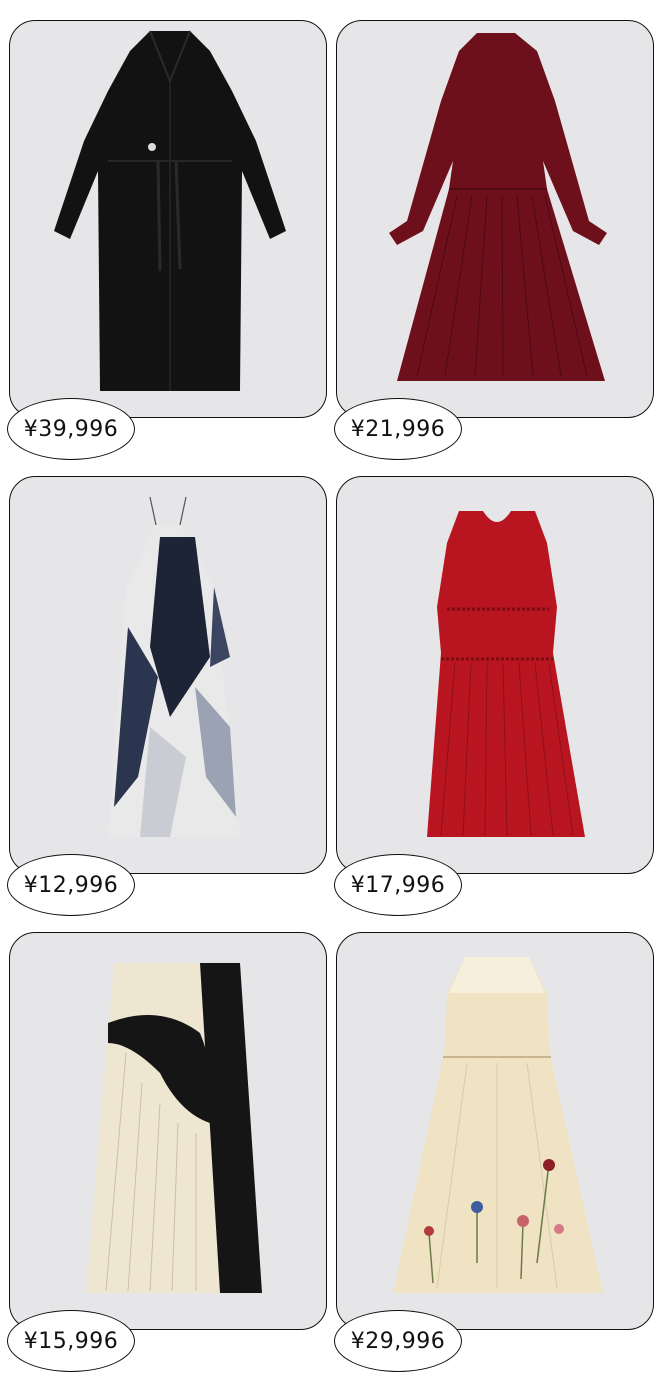  Describe the element at coordinates (174, 666) in the screenshot. I see `printed-dress-image` at that location.